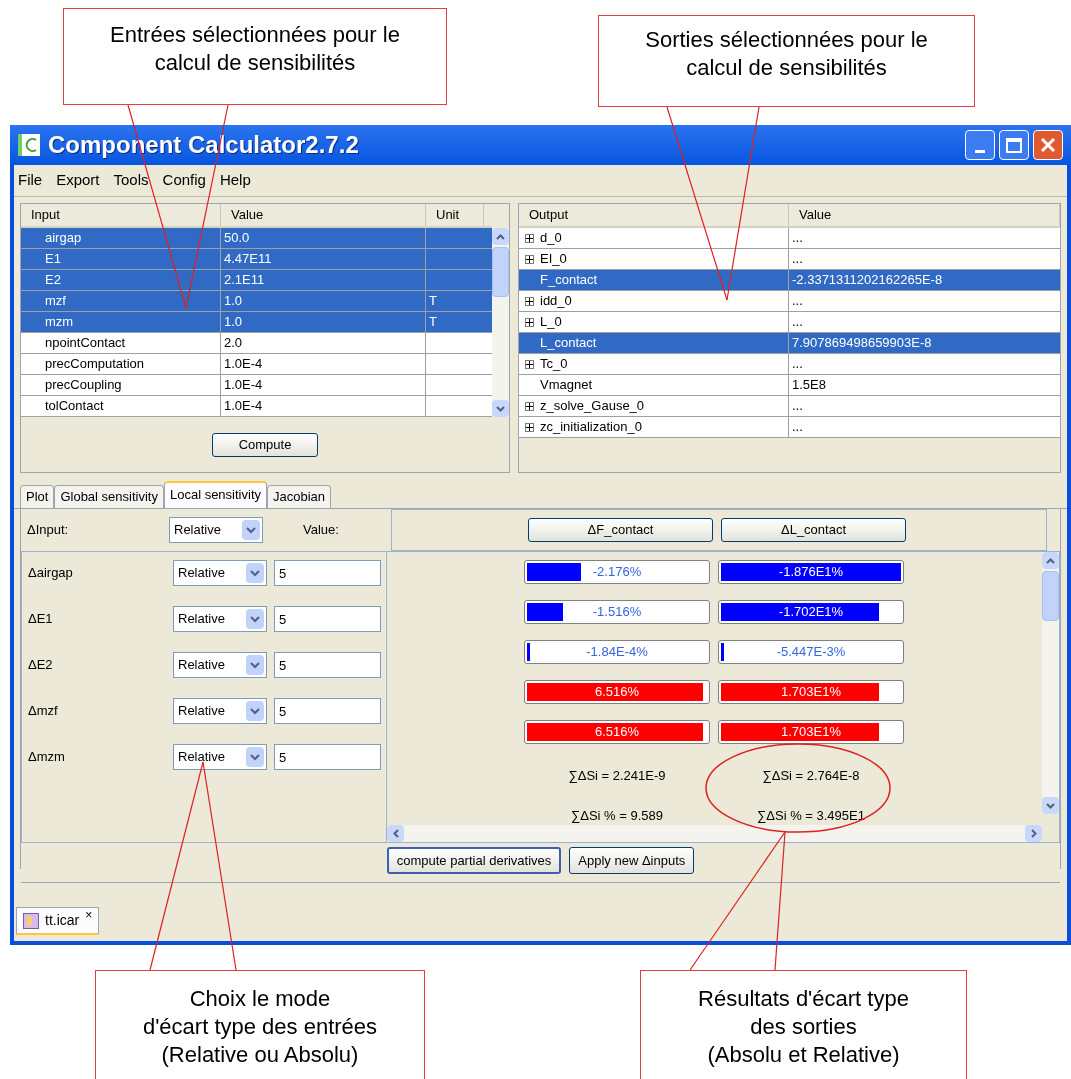 Image resolution: width=1071 pixels, height=1079 pixels. Describe the element at coordinates (1014, 145) in the screenshot. I see `maximize-button` at that location.